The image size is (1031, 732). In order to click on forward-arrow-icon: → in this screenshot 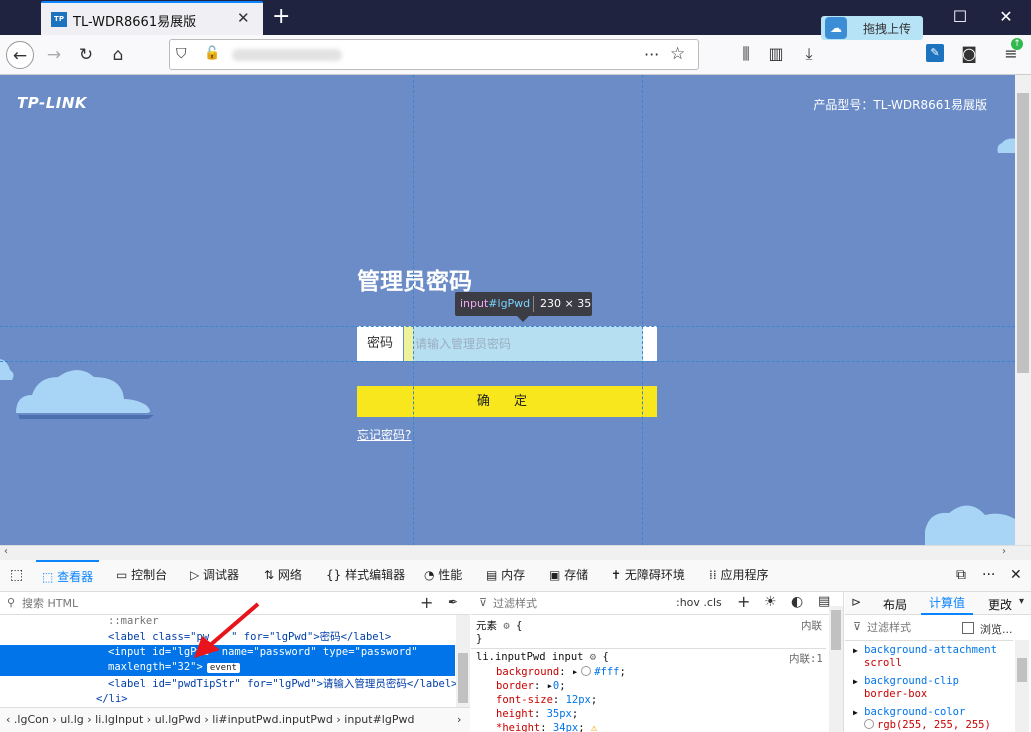, I will do `click(54, 55)`.